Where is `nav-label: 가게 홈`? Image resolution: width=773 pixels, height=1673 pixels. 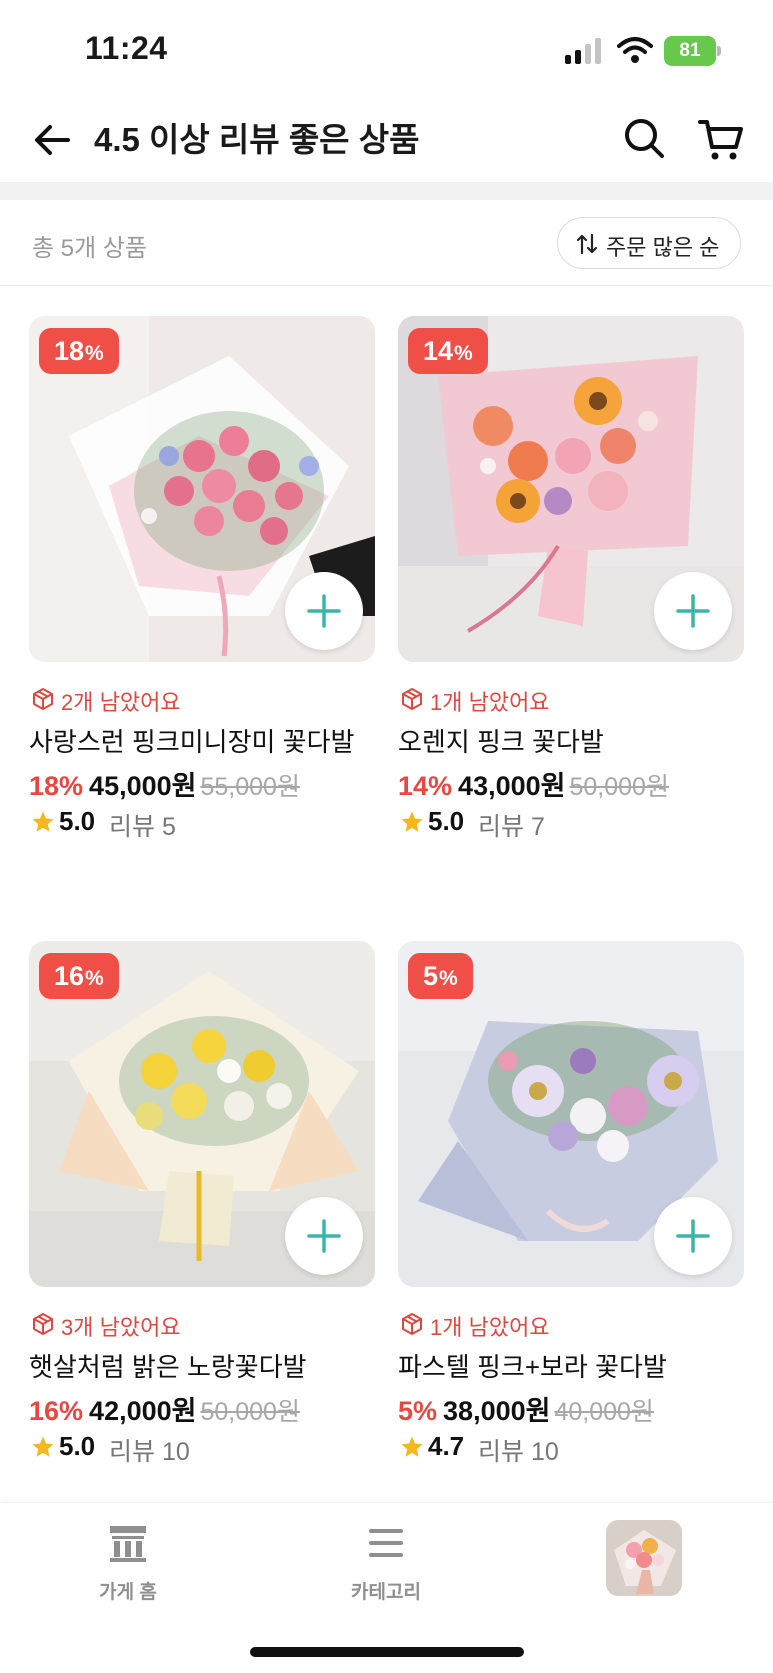 nav-label: 가게 홈 is located at coordinates (128, 1592).